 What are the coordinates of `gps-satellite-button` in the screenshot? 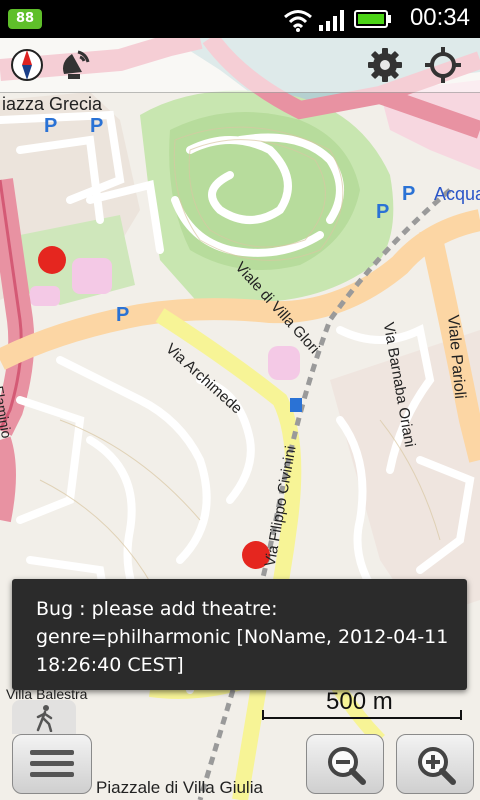 It's located at (75, 65).